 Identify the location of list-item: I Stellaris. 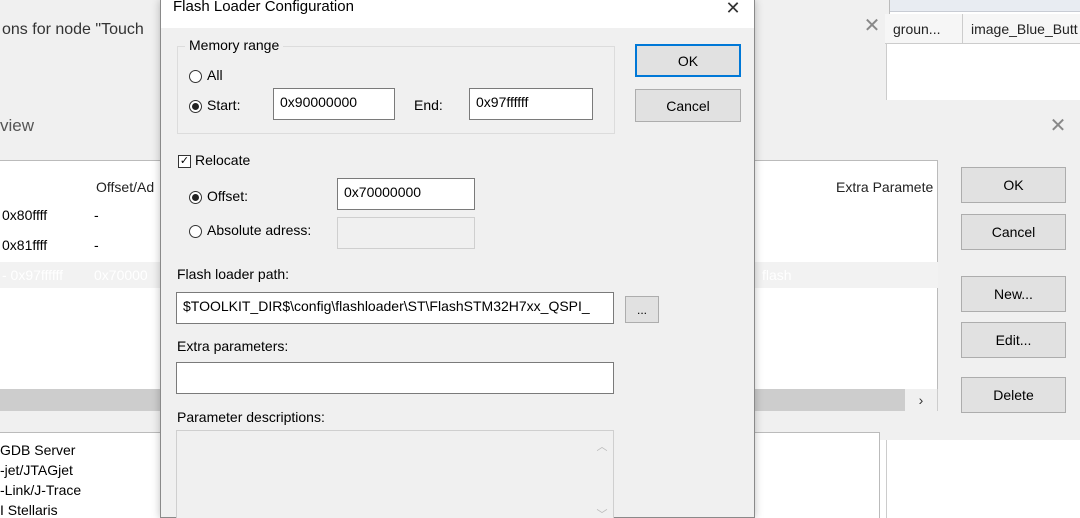
(29, 510).